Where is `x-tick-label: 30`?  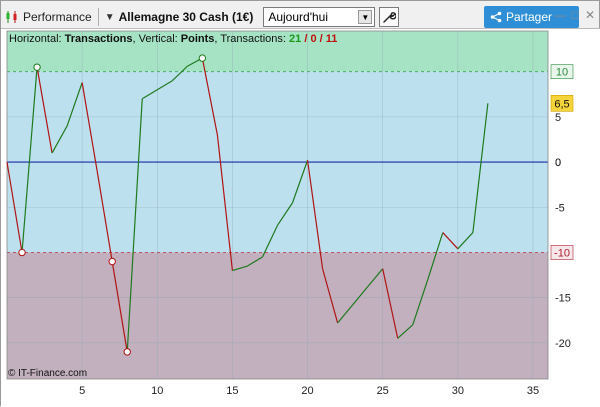
x-tick-label: 30 is located at coordinates (458, 391).